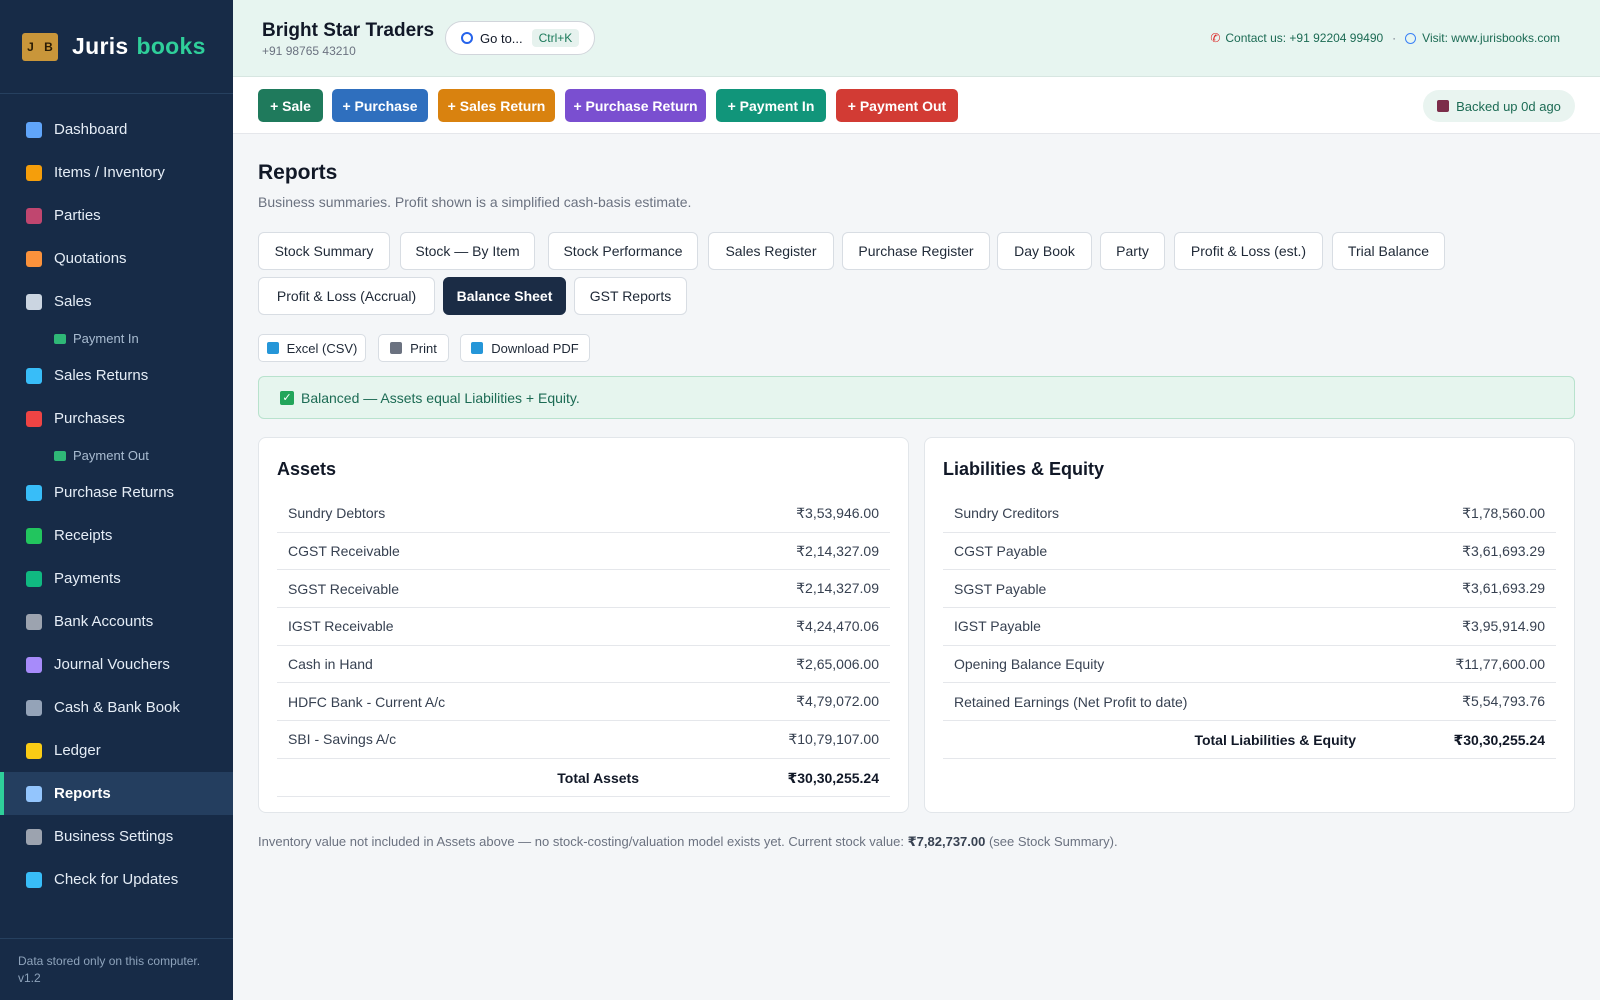 This screenshot has width=1600, height=1000. Describe the element at coordinates (116, 338) in the screenshot. I see `sidebar-item-payment-in: Payment In` at that location.